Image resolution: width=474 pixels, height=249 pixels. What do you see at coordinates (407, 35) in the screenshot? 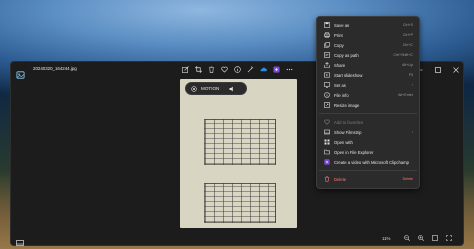
I see `menu-item-shortcut: Ctrl+P` at bounding box center [407, 35].